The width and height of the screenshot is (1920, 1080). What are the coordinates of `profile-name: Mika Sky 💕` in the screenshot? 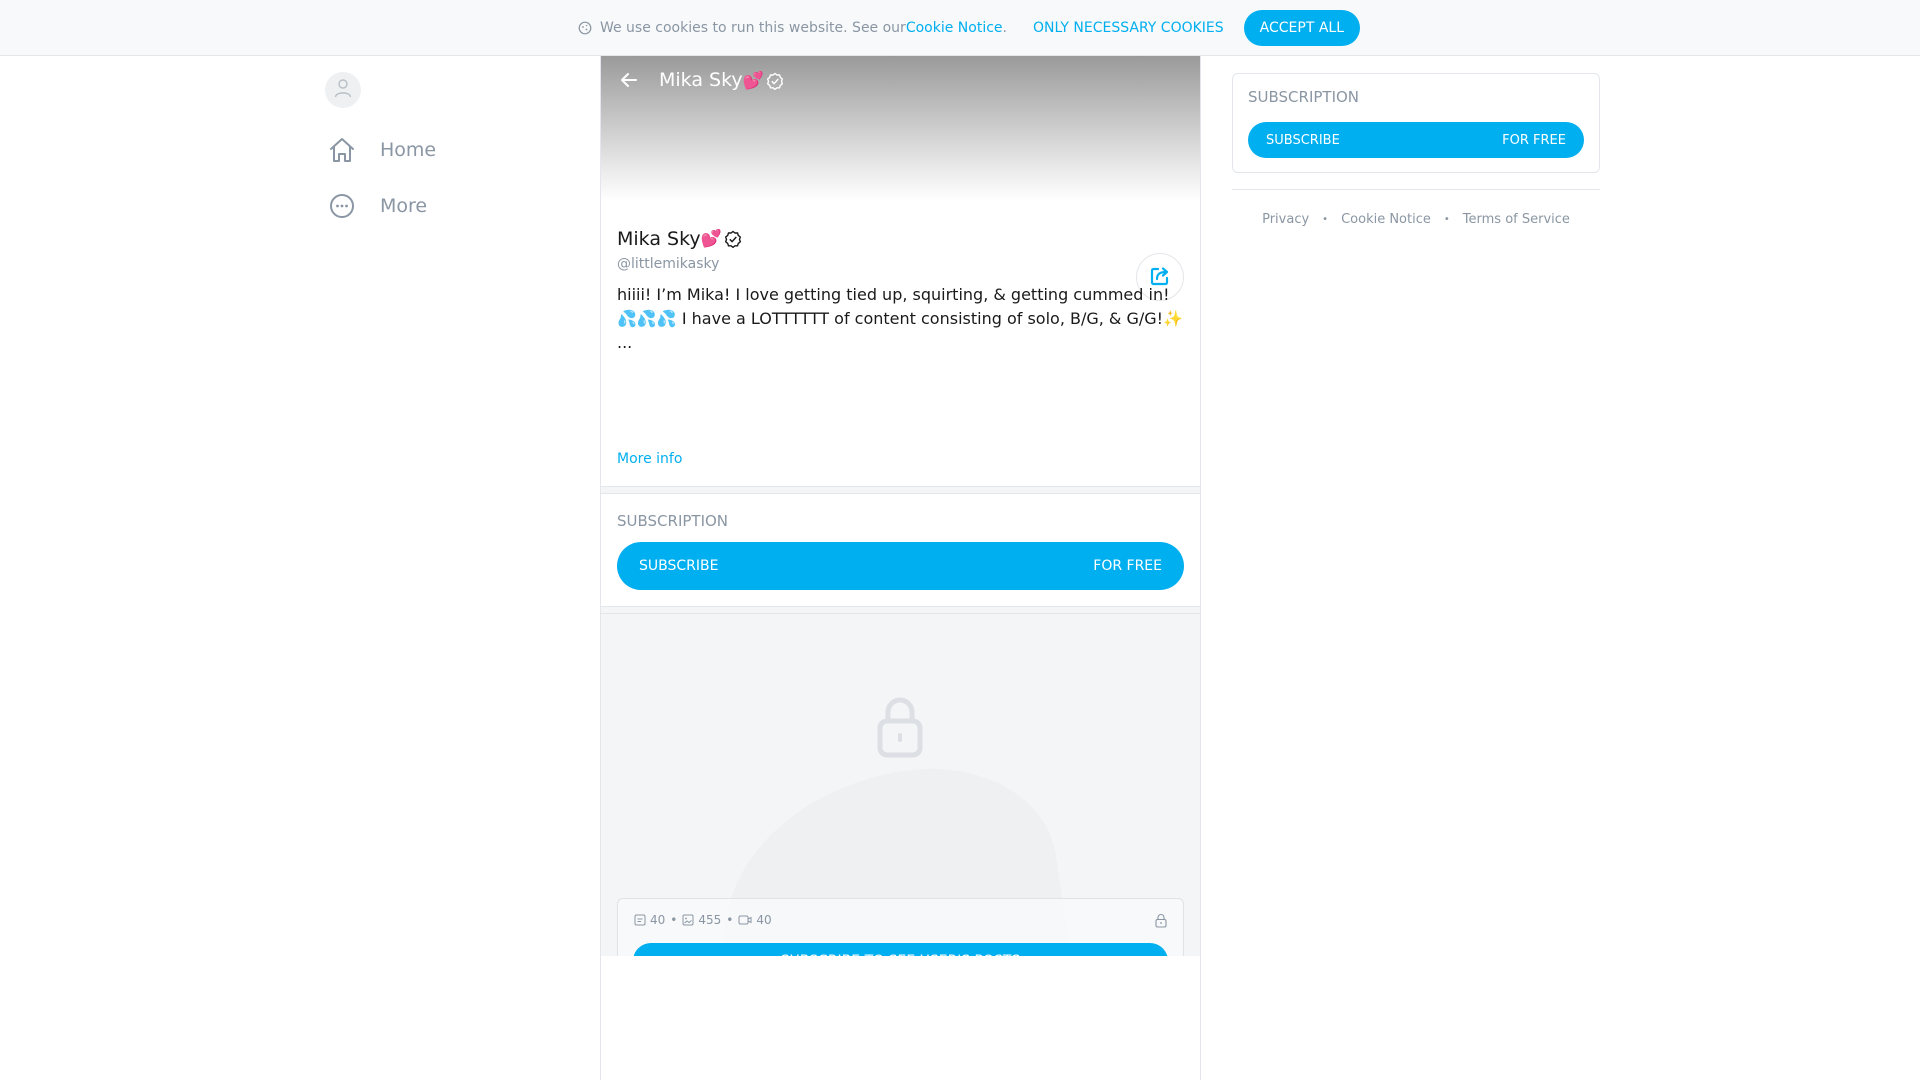 It's located at (679, 239).